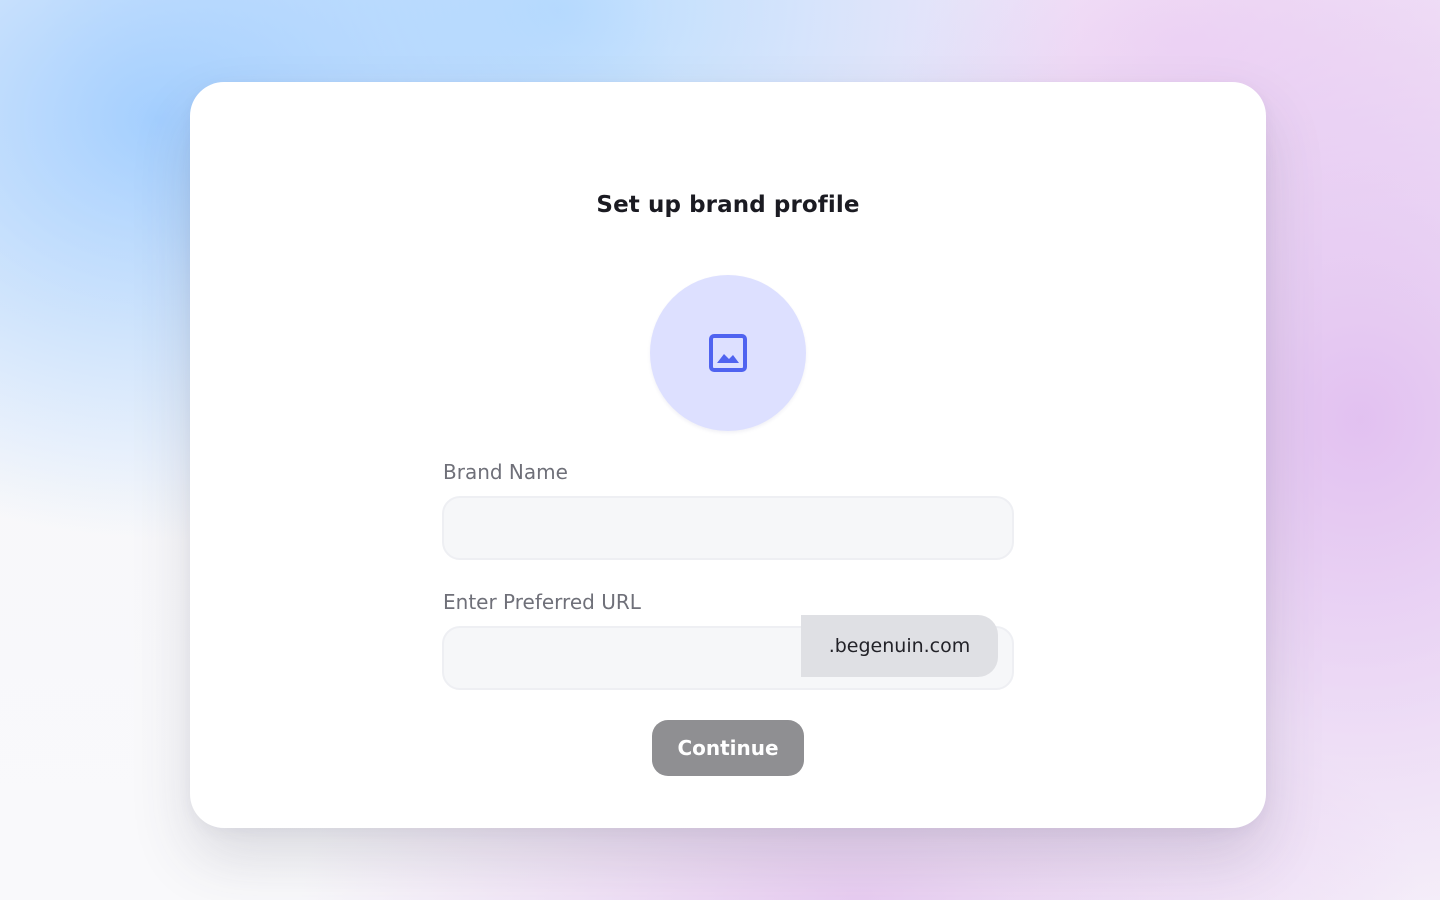 This screenshot has width=1440, height=900. What do you see at coordinates (728, 748) in the screenshot?
I see `continue-button: Continue` at bounding box center [728, 748].